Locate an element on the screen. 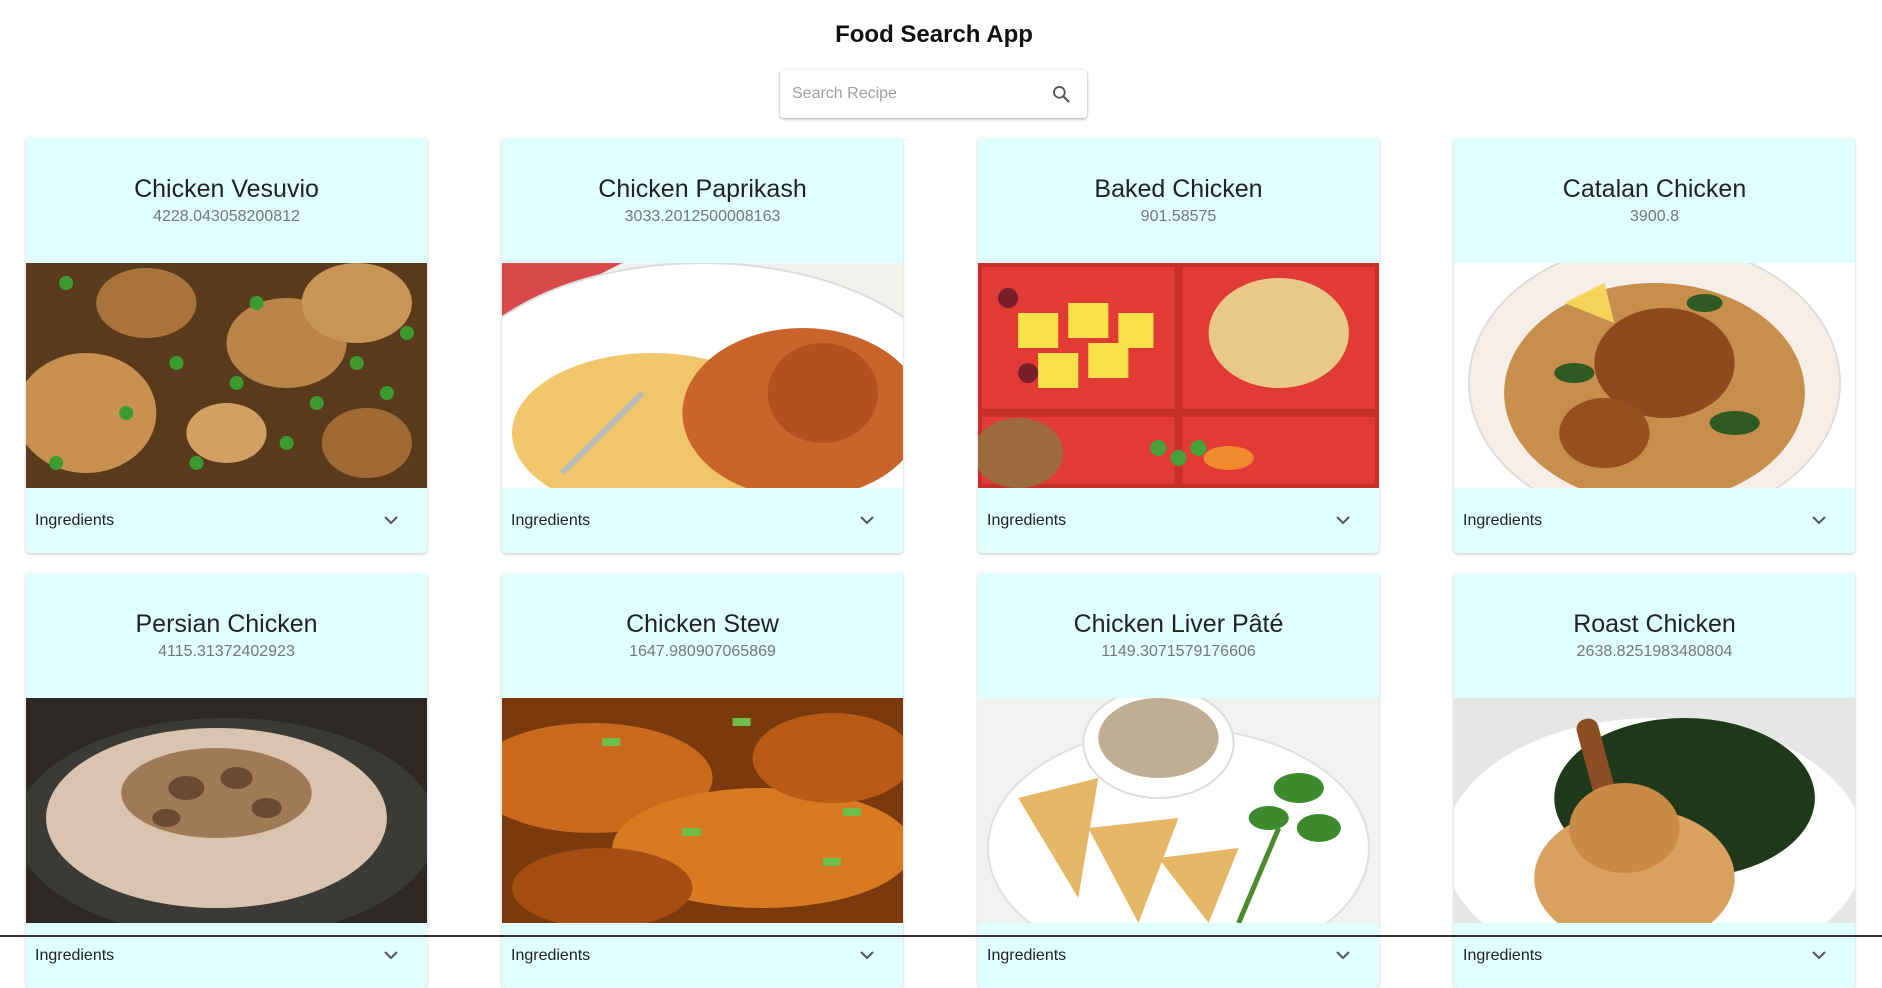  recipe-card: Catalan Chicken 3900.8 Ingredients is located at coordinates (1654, 345).